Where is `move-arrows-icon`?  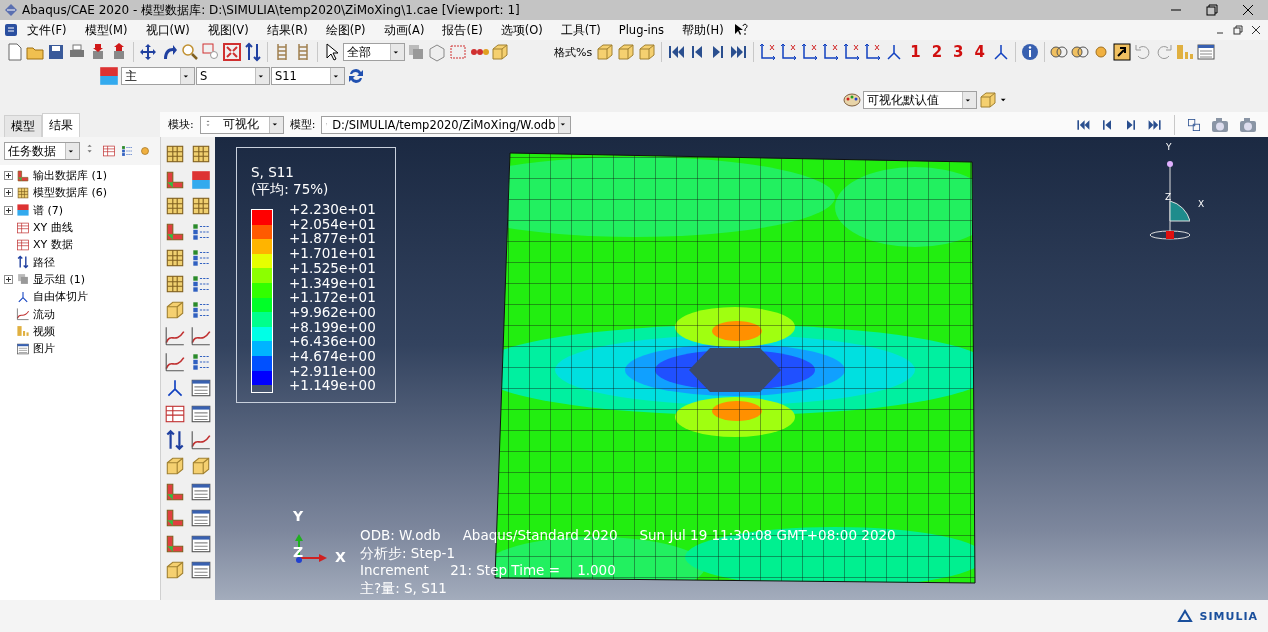 move-arrows-icon is located at coordinates (148, 52).